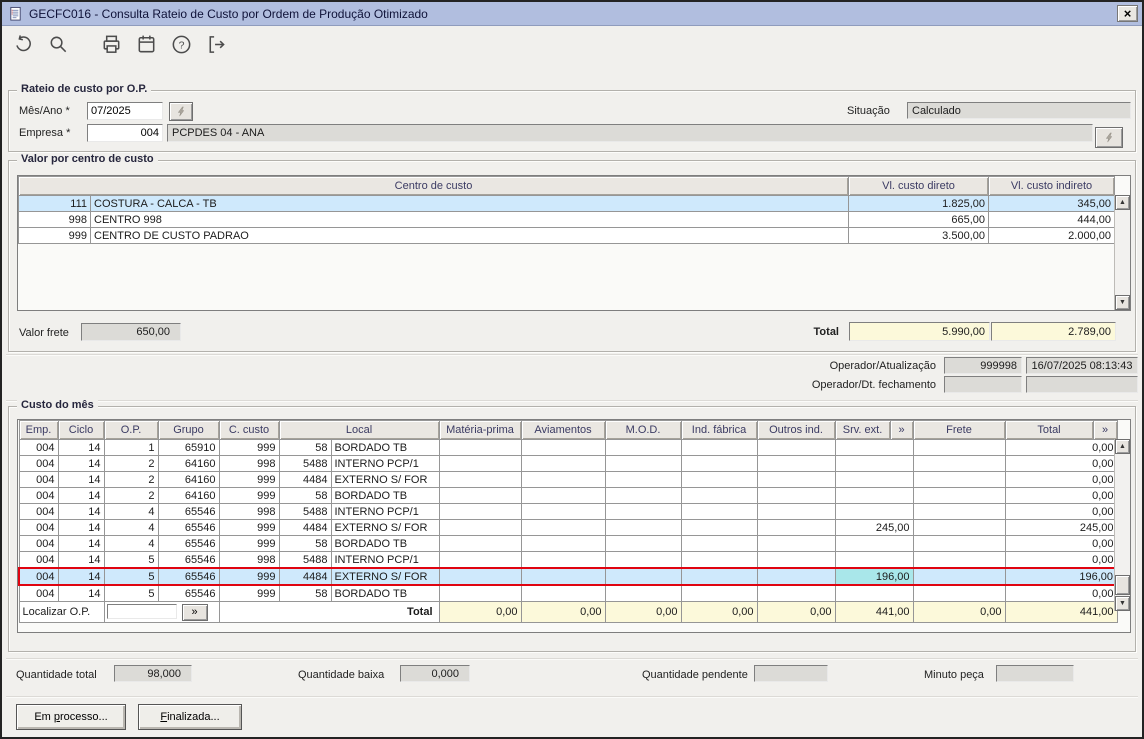 The width and height of the screenshot is (1144, 739). What do you see at coordinates (901, 430) in the screenshot?
I see `col-expand-srv-button: »` at bounding box center [901, 430].